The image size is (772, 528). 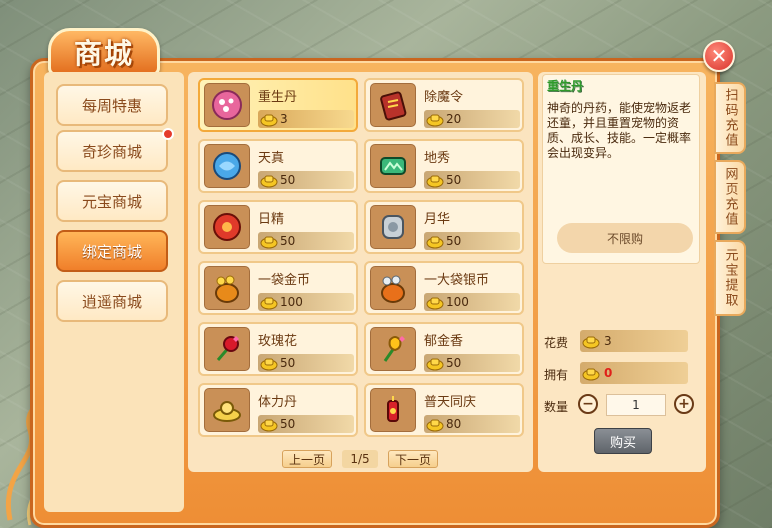 I want to click on shop-item: 普天同庆 80, so click(x=444, y=410).